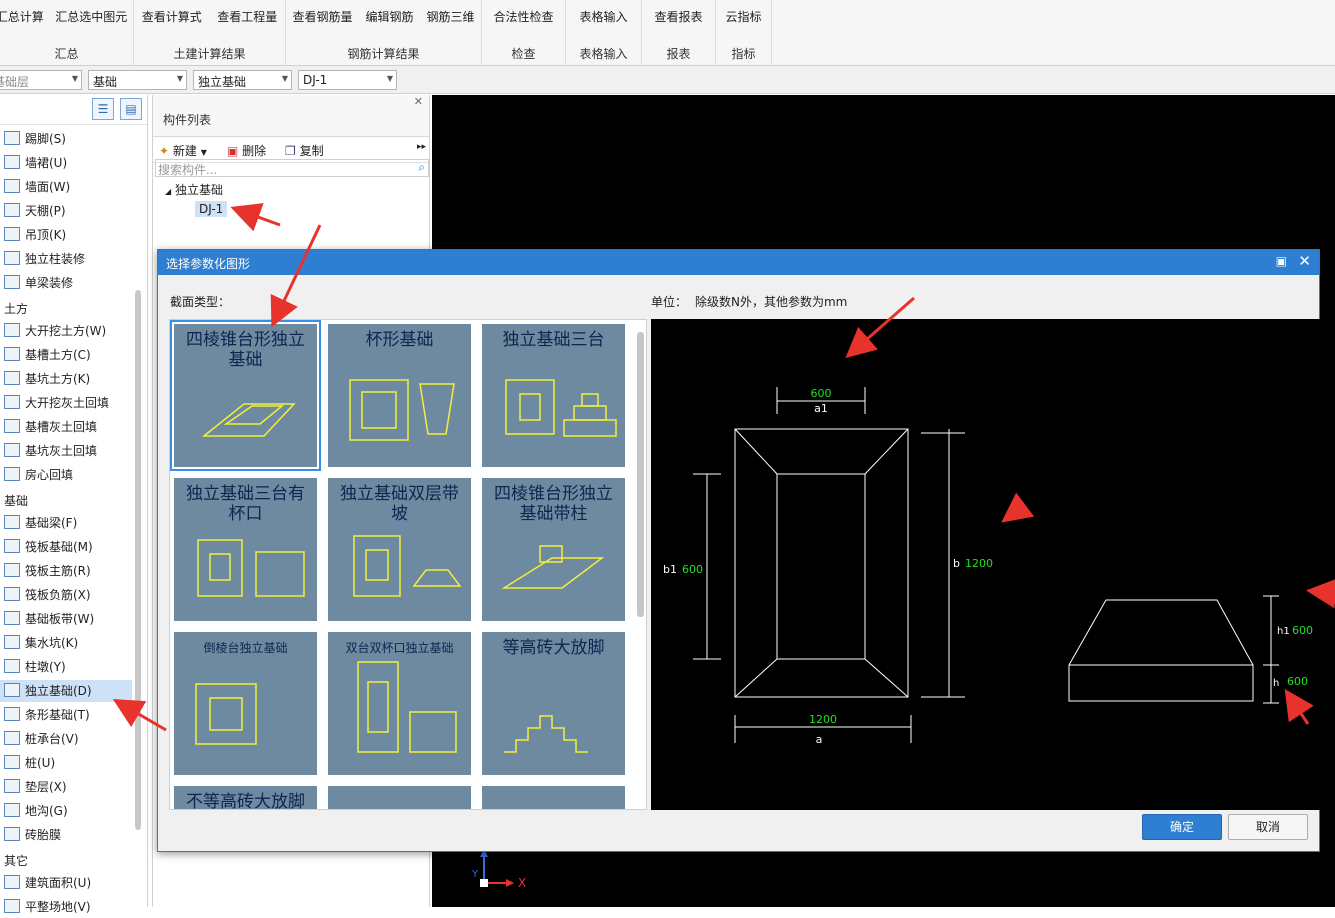 This screenshot has width=1335, height=918. What do you see at coordinates (1268, 827) in the screenshot?
I see `cancel-button: 取消` at bounding box center [1268, 827].